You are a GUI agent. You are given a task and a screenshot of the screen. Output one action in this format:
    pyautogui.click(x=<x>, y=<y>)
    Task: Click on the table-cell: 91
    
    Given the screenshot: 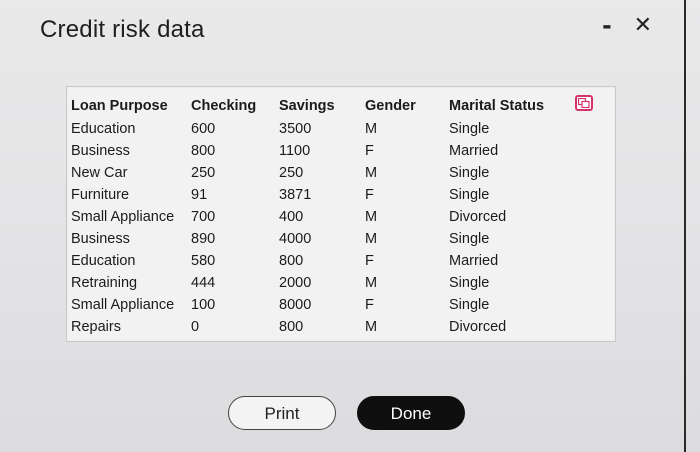 What is the action you would take?
    pyautogui.click(x=199, y=195)
    